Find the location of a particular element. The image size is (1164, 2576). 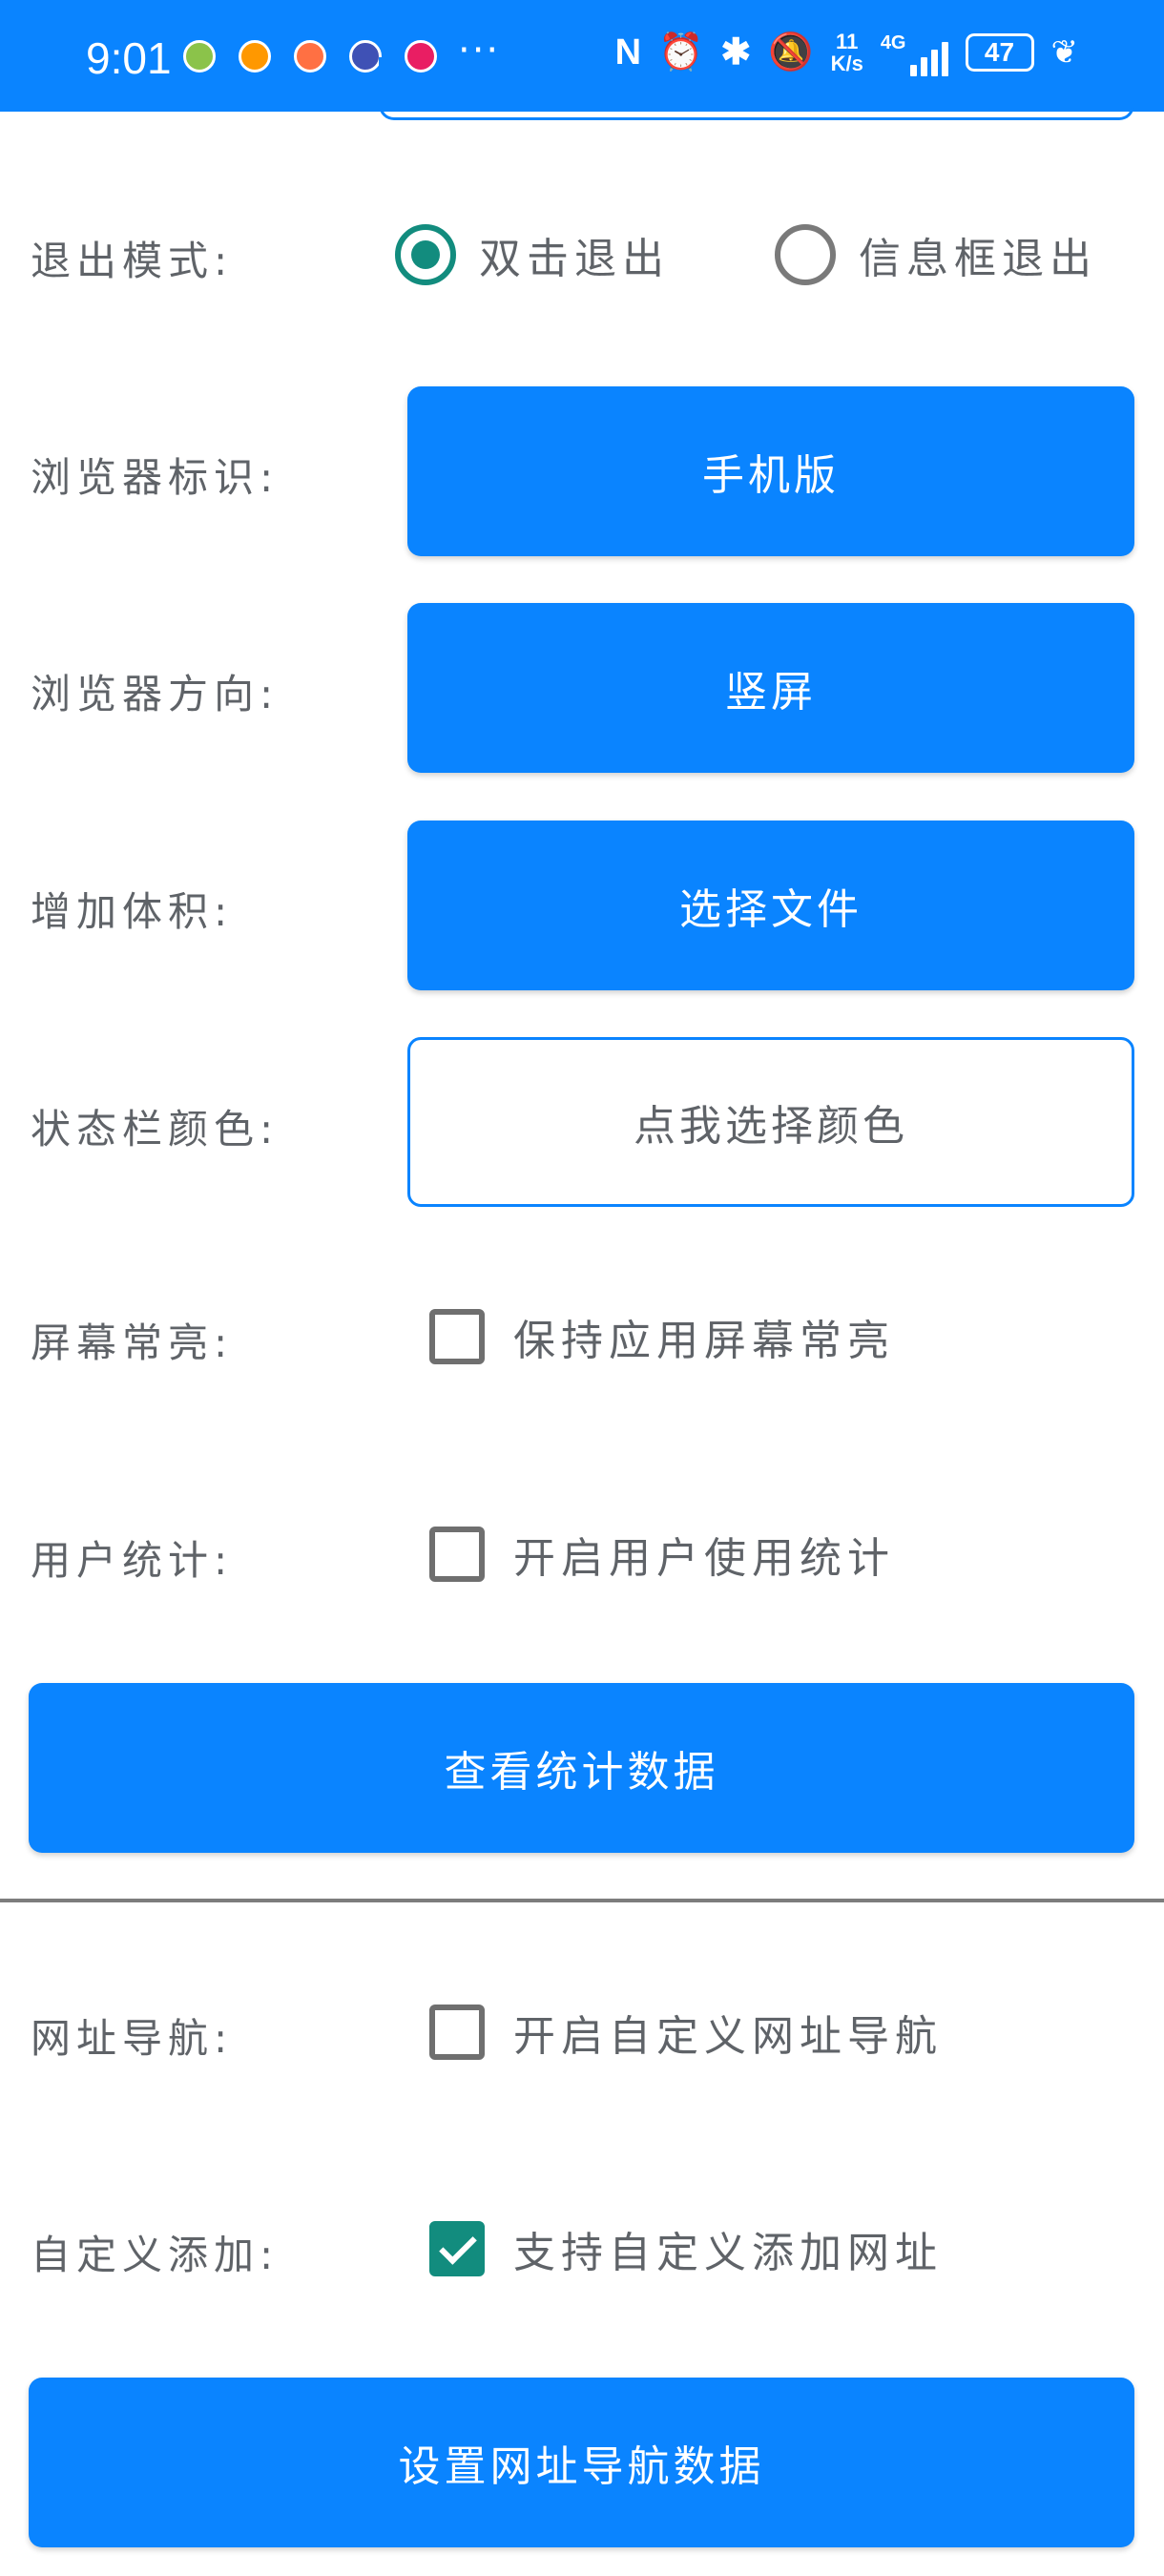

set-nav-data-button: 设置网址导航数据 is located at coordinates (582, 2462).